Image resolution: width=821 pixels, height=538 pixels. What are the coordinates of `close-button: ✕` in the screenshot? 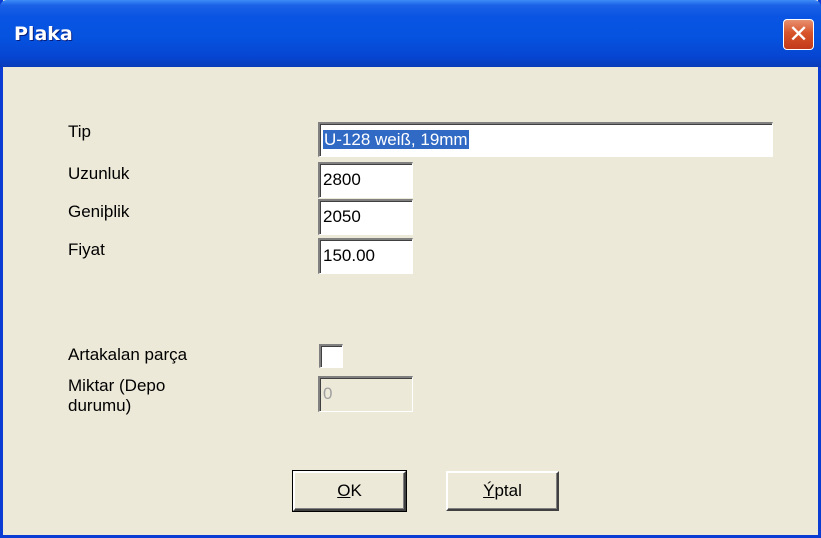 It's located at (798, 34).